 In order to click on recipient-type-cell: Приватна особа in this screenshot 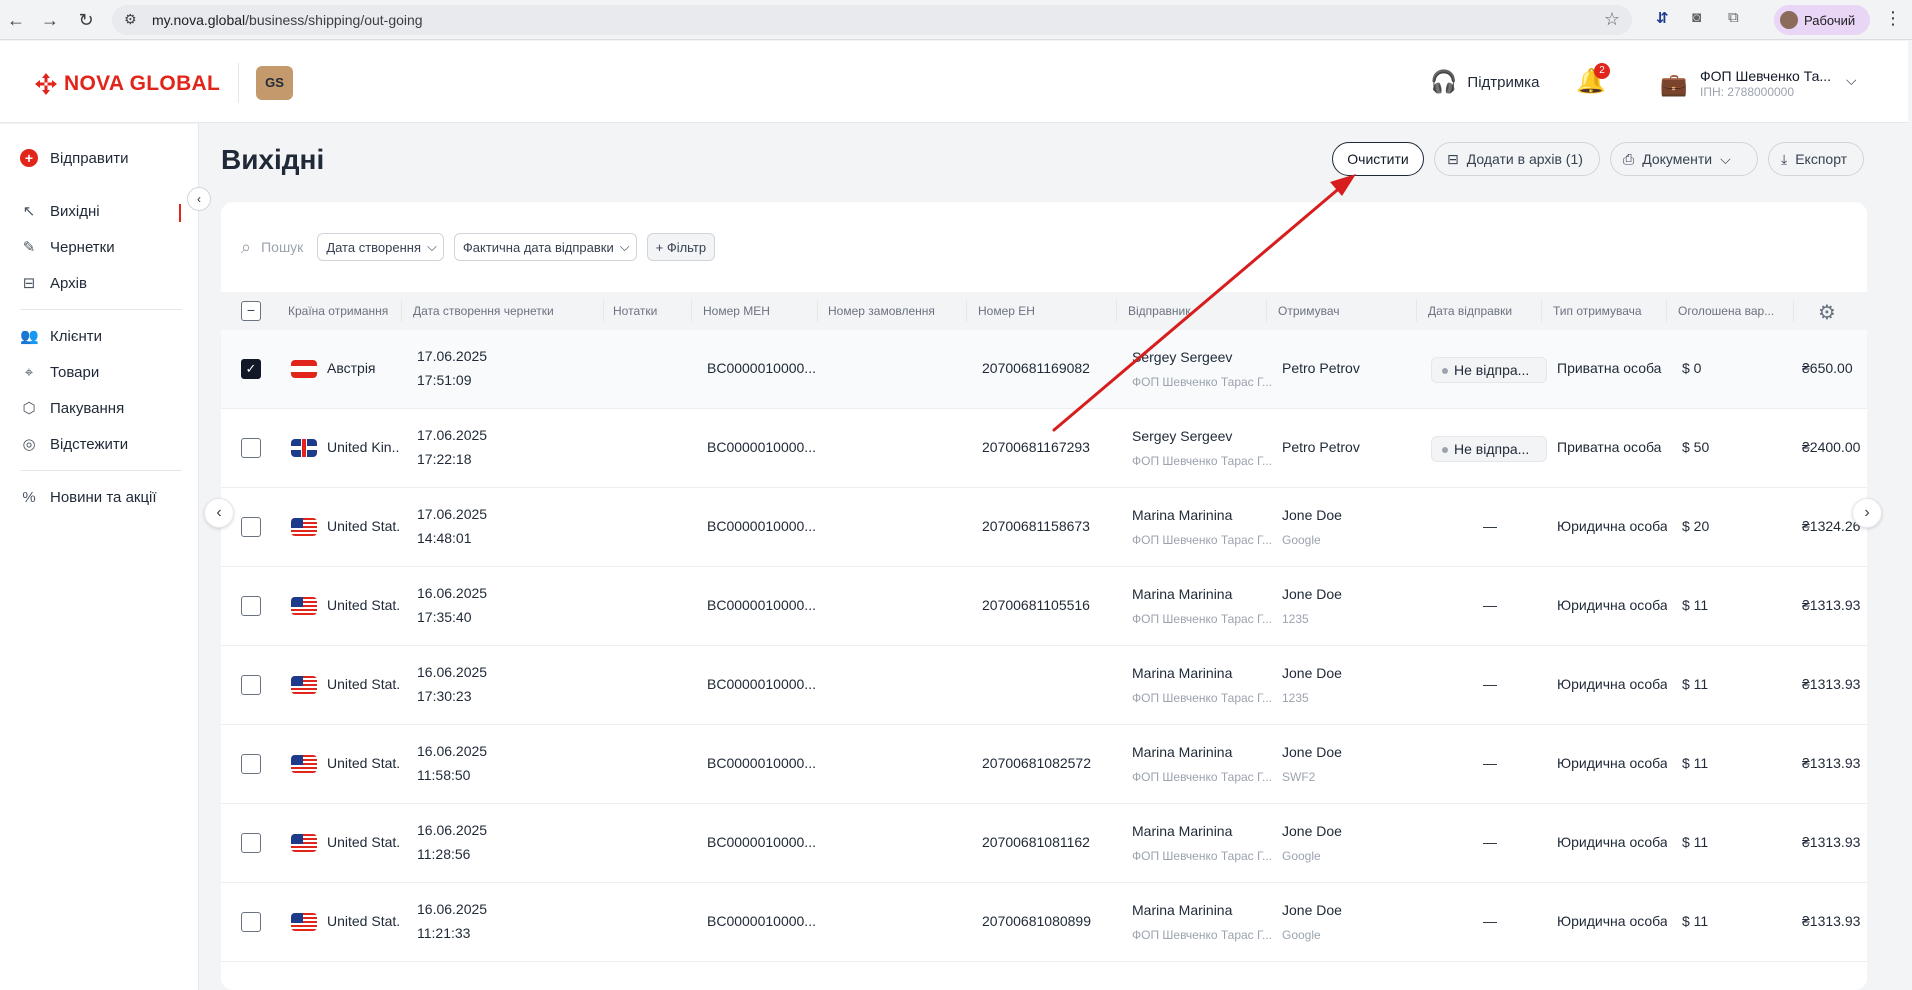, I will do `click(1609, 447)`.